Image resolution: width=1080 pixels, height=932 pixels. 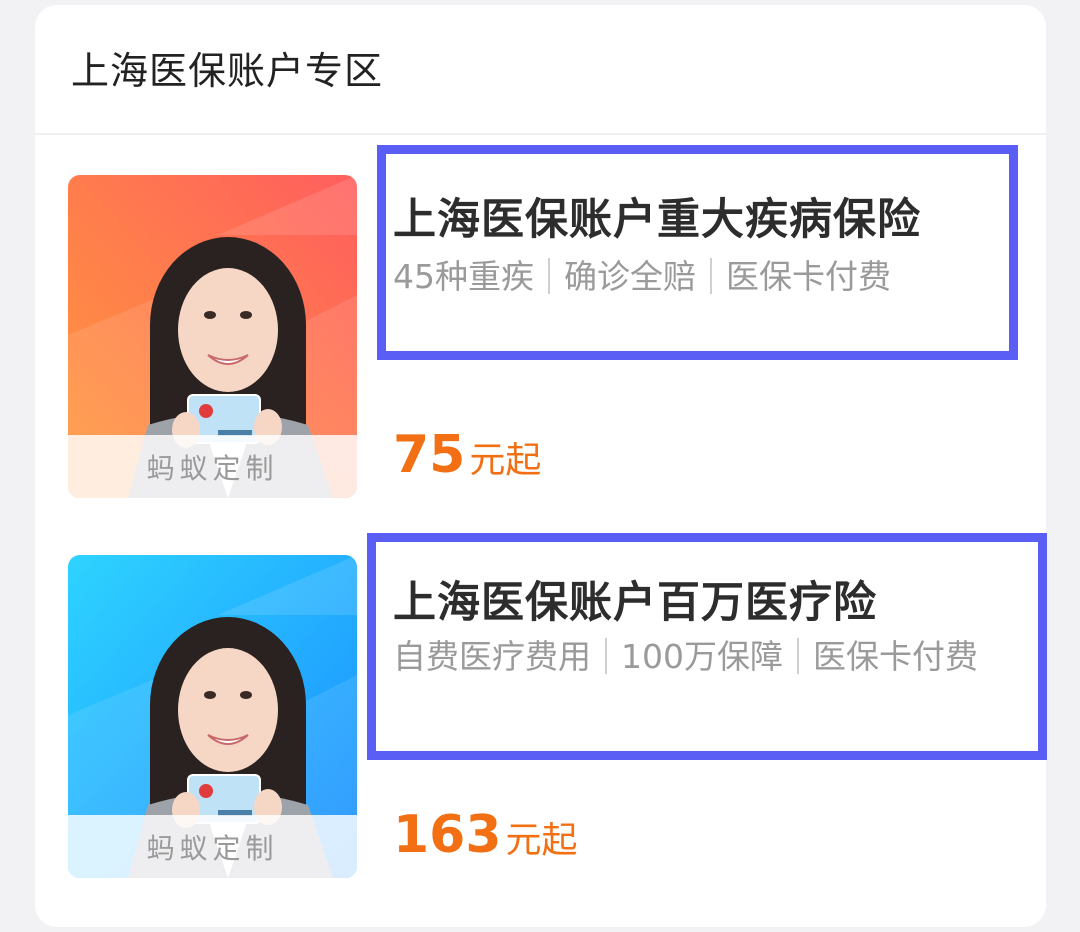 I want to click on product-title: 上海医保账户重大疾病保险, so click(x=657, y=216).